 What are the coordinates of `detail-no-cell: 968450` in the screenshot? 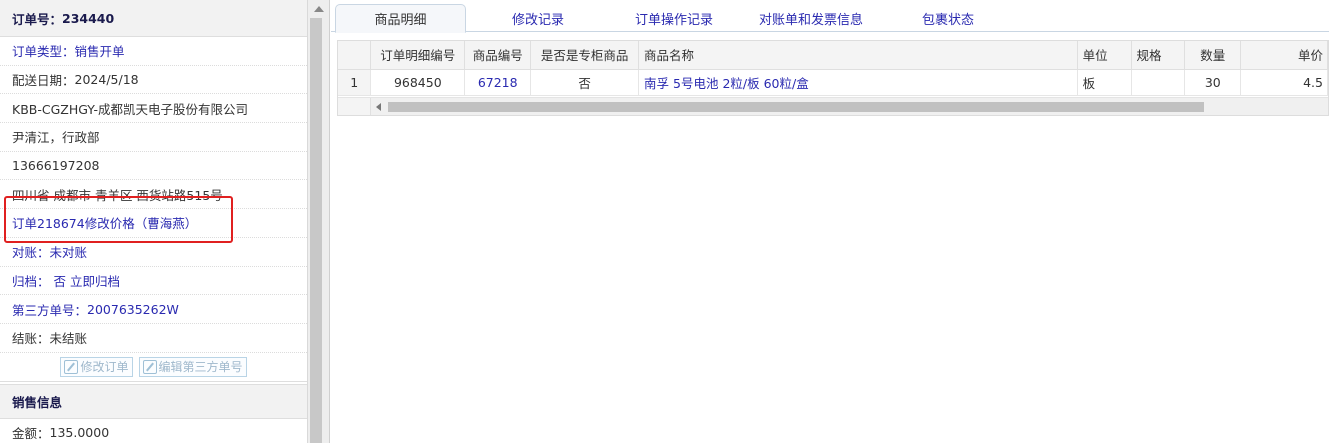 It's located at (418, 82).